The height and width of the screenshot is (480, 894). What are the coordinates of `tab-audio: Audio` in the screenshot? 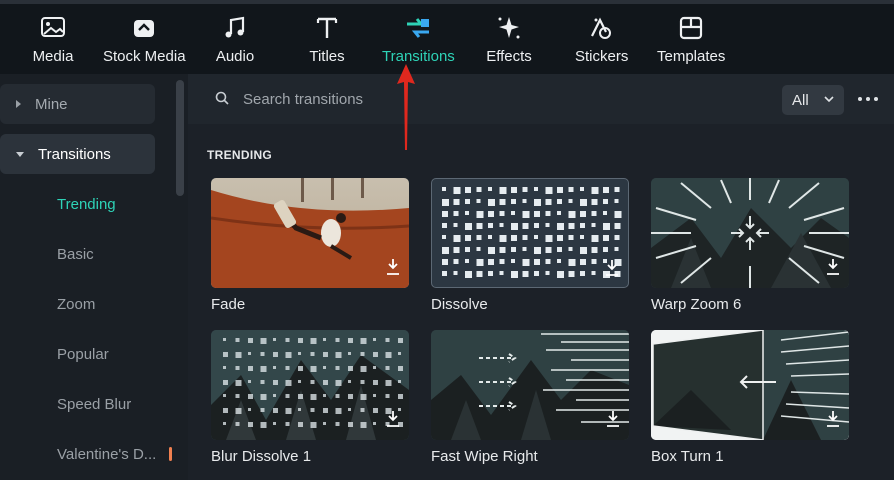 It's located at (235, 42).